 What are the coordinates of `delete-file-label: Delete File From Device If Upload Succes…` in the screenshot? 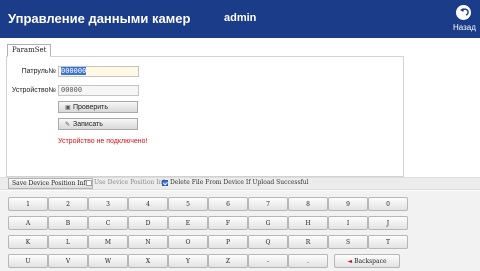 It's located at (239, 182).